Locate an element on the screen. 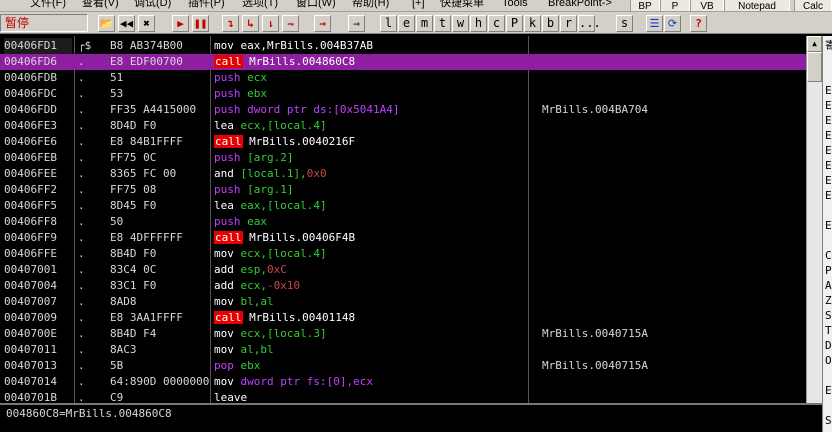  scroll-thumb is located at coordinates (814, 67).